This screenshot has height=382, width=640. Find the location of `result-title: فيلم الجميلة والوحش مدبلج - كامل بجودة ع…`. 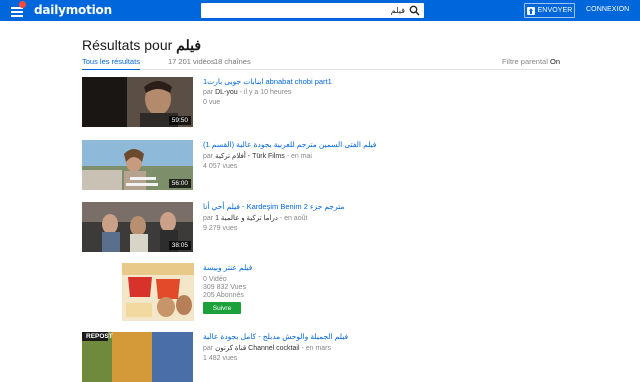

result-title: فيلم الجميلة والوحش مدبلج - كامل بجودة ع… is located at coordinates (381, 336).